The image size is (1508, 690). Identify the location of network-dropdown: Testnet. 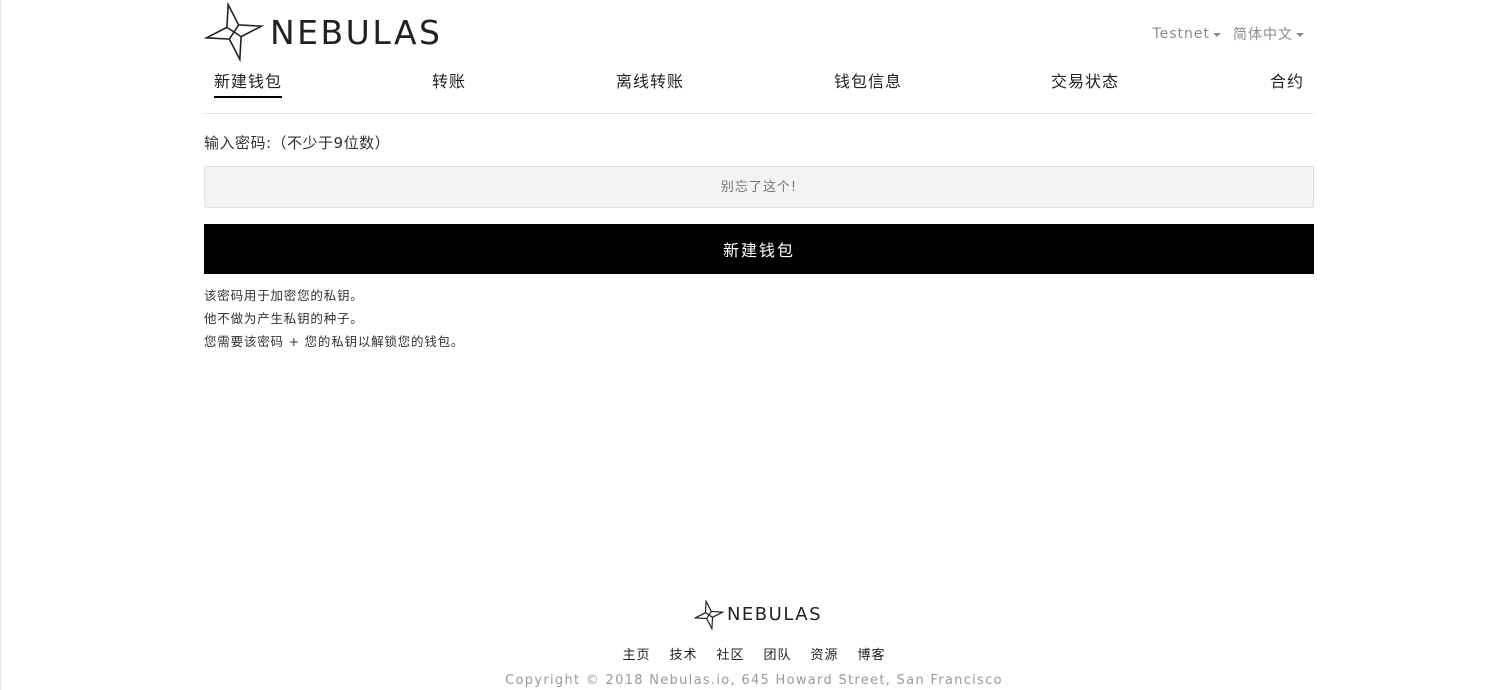
(1186, 34).